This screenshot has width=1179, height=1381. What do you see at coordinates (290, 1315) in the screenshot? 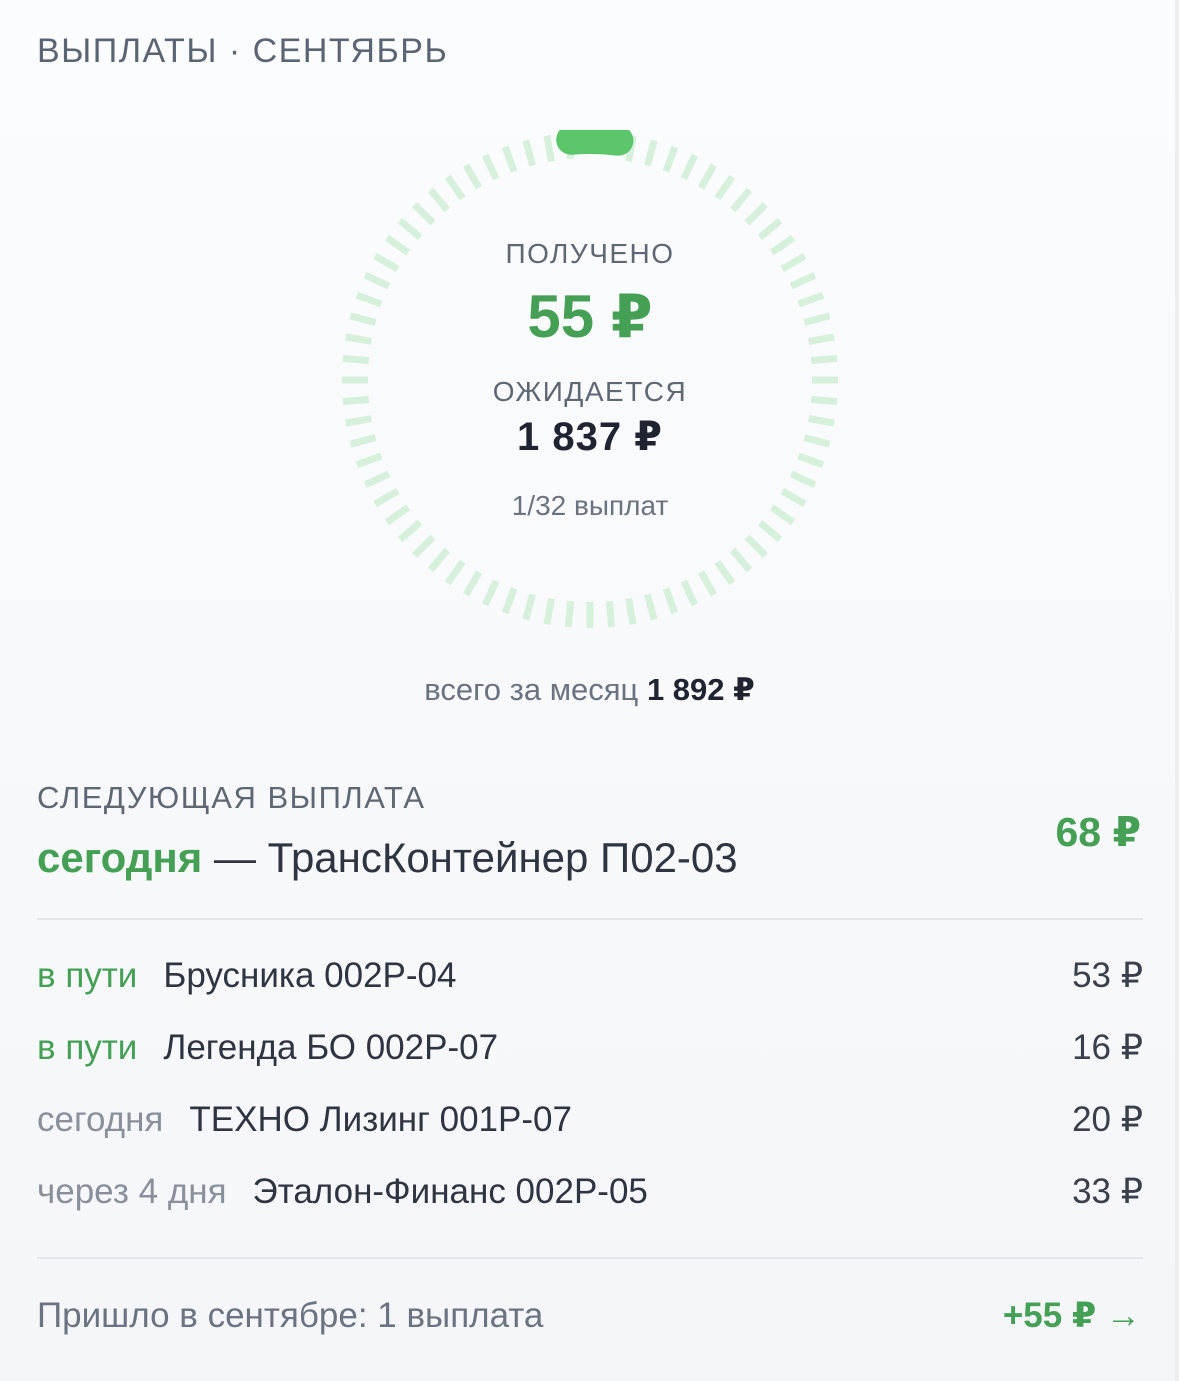
I see `received-summary: Пришло в сентябре: 1 выплата` at bounding box center [290, 1315].